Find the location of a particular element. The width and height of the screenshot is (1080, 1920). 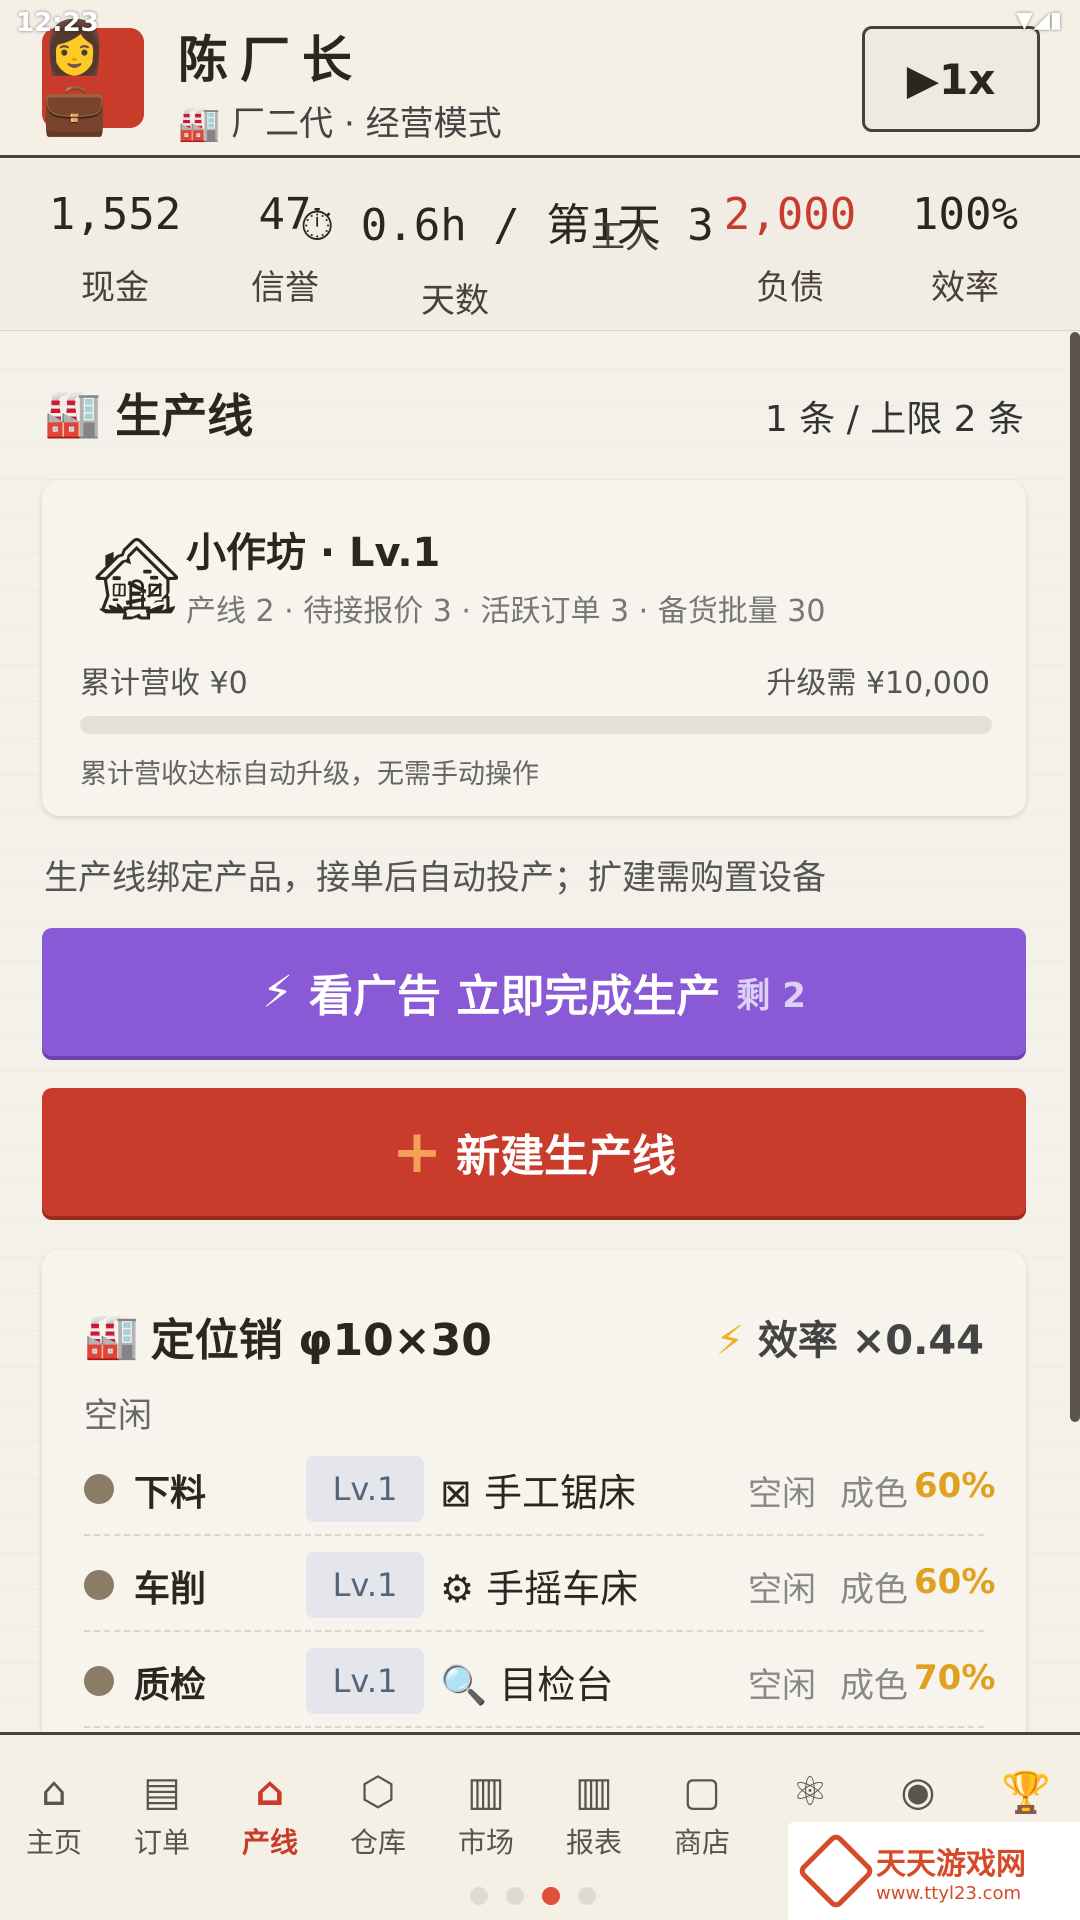

section-header: 🏭 生产线 is located at coordinates (148, 413).